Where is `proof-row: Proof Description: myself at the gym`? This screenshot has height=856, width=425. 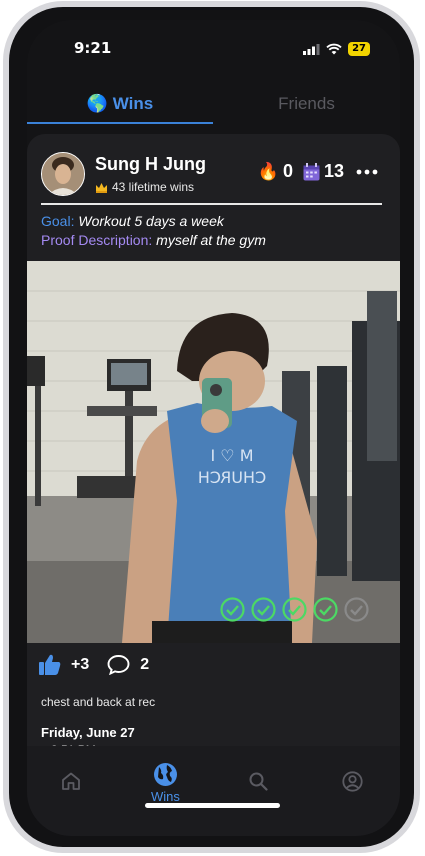 proof-row: Proof Description: myself at the gym is located at coordinates (153, 240).